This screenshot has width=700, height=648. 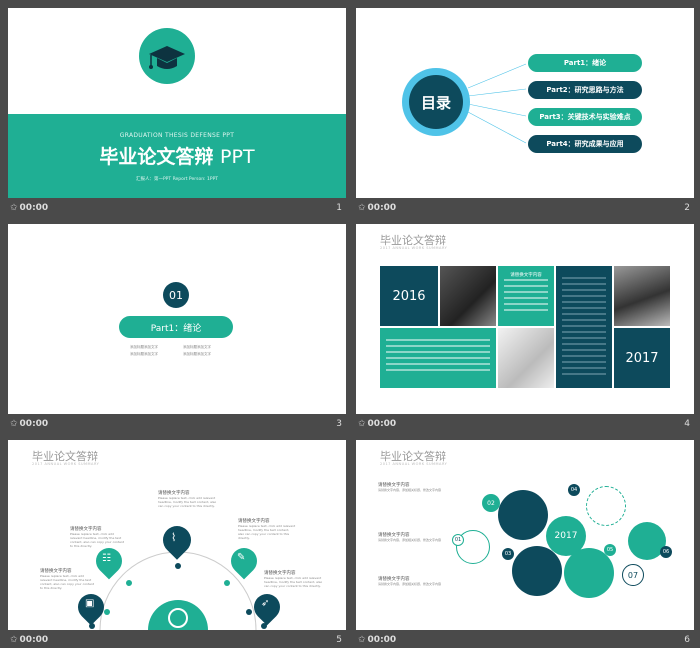 What do you see at coordinates (412, 487) in the screenshot?
I see `left-text-1: 请替换文字内容 请替换文字内容，添加相关标题，修改文字内容` at bounding box center [412, 487].